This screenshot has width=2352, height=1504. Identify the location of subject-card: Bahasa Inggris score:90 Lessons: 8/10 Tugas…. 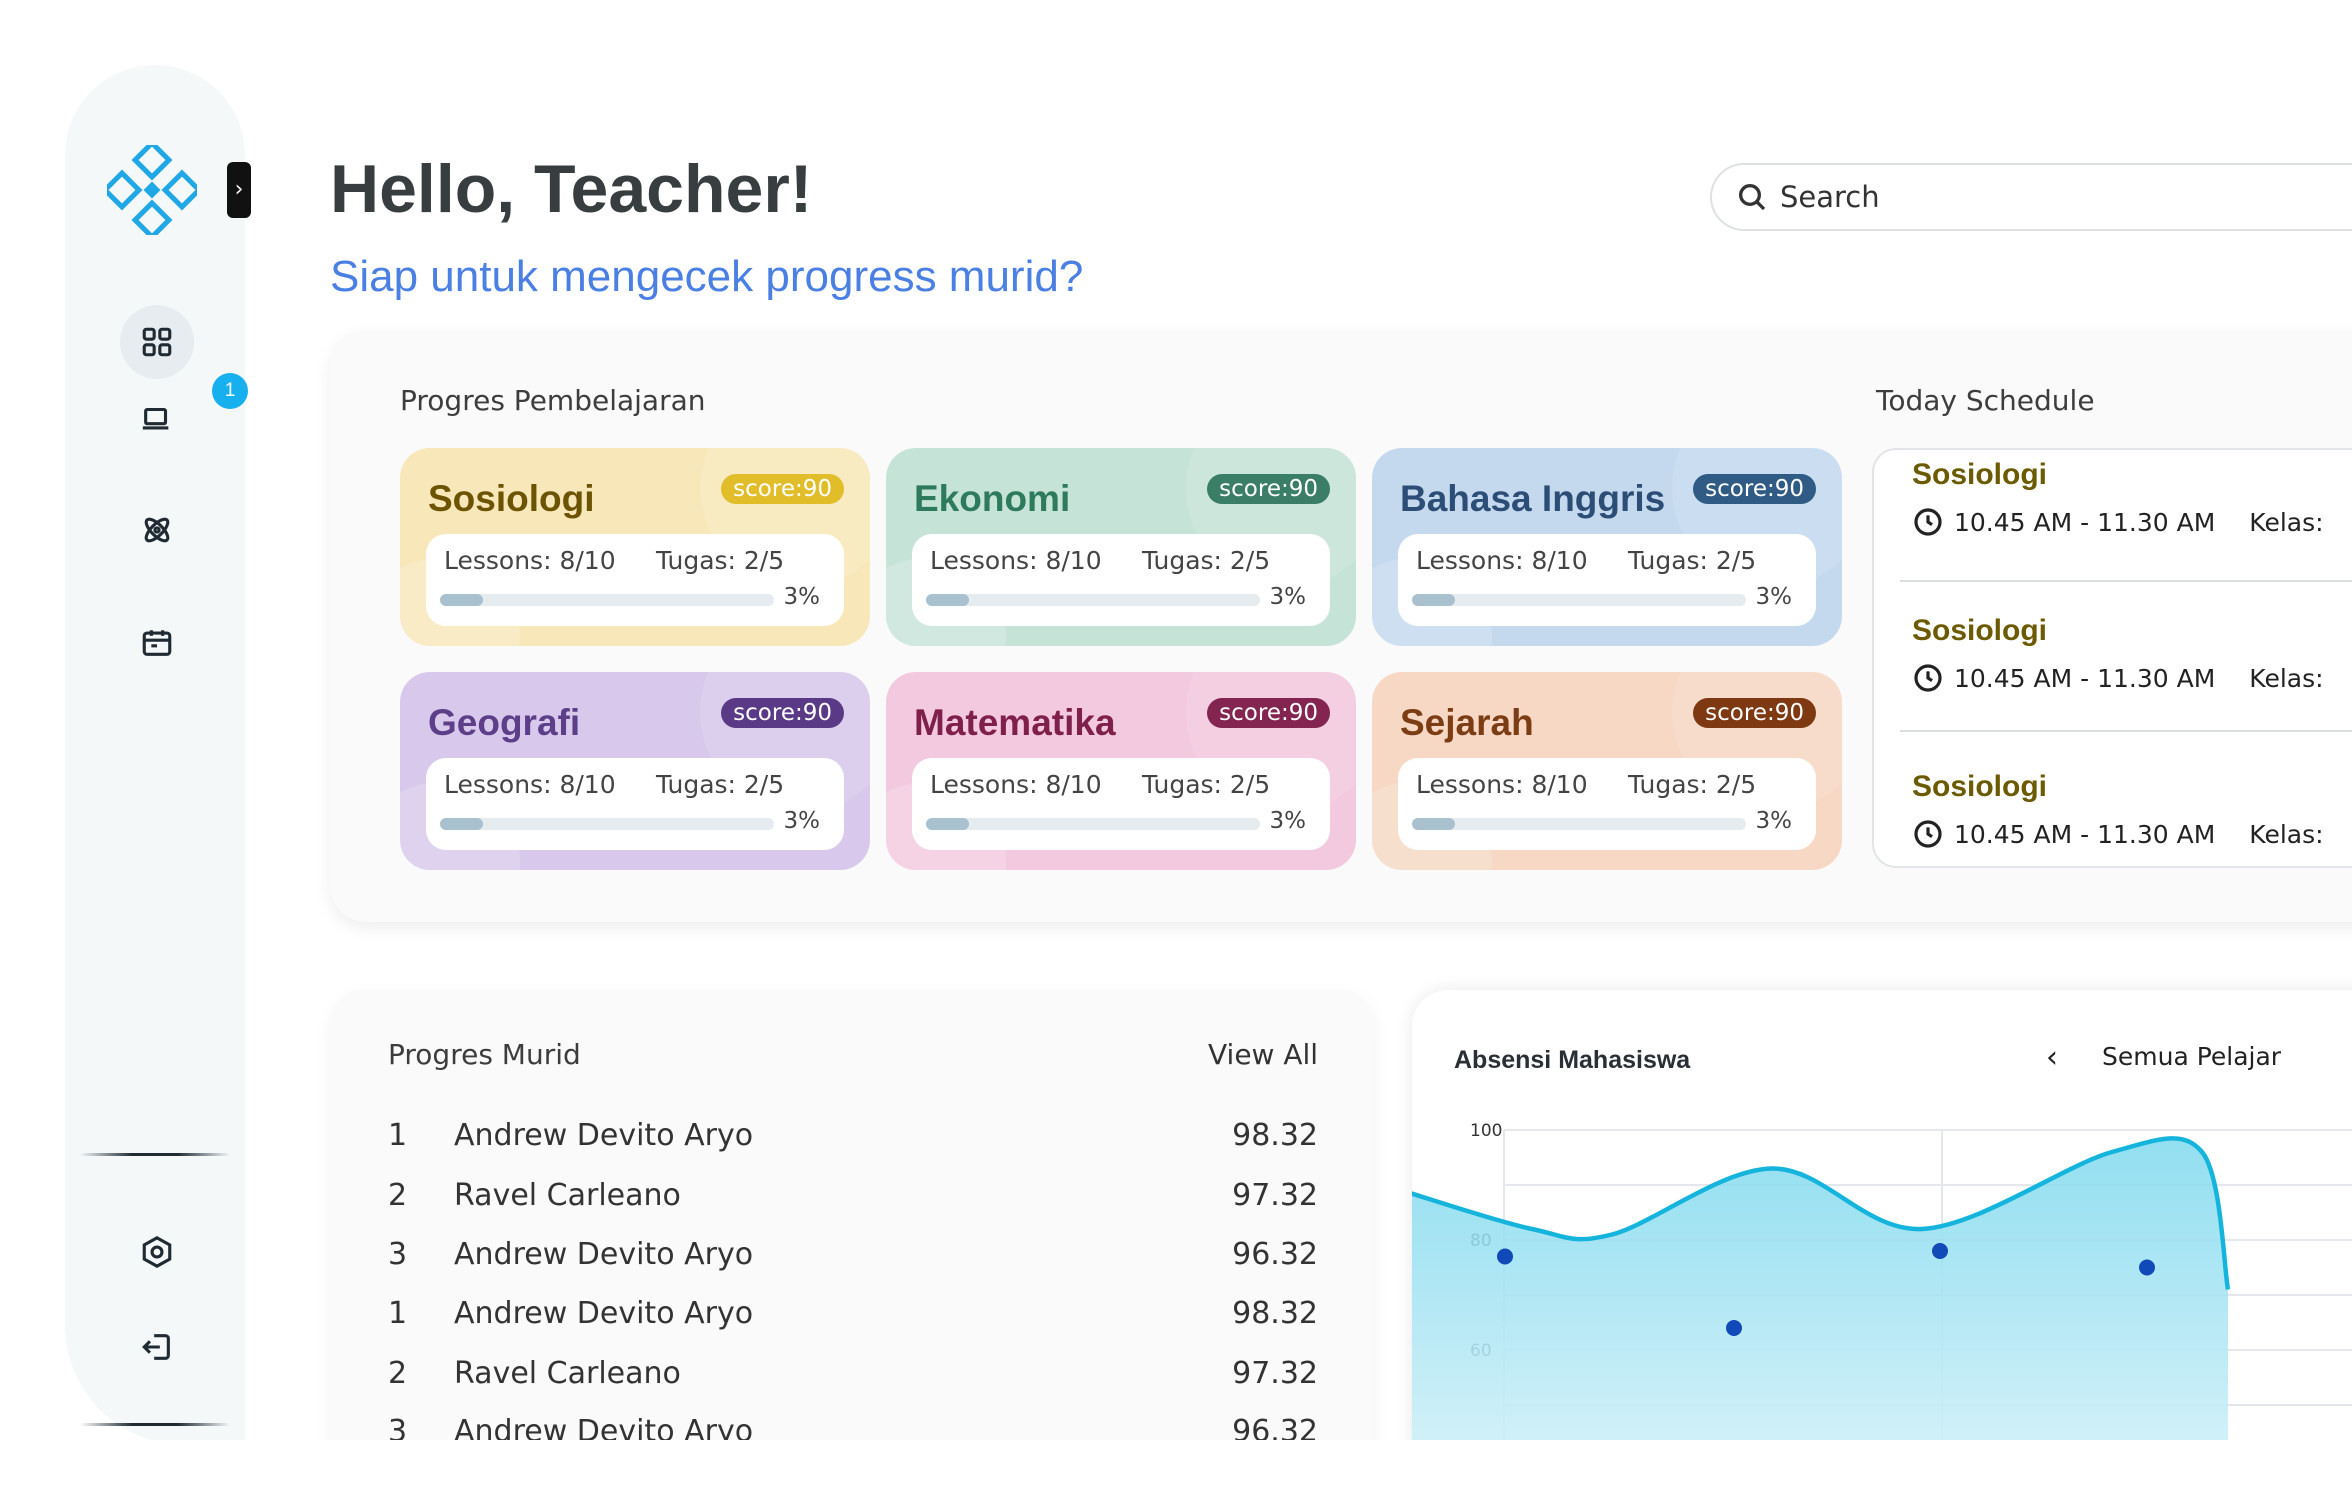
(1607, 547).